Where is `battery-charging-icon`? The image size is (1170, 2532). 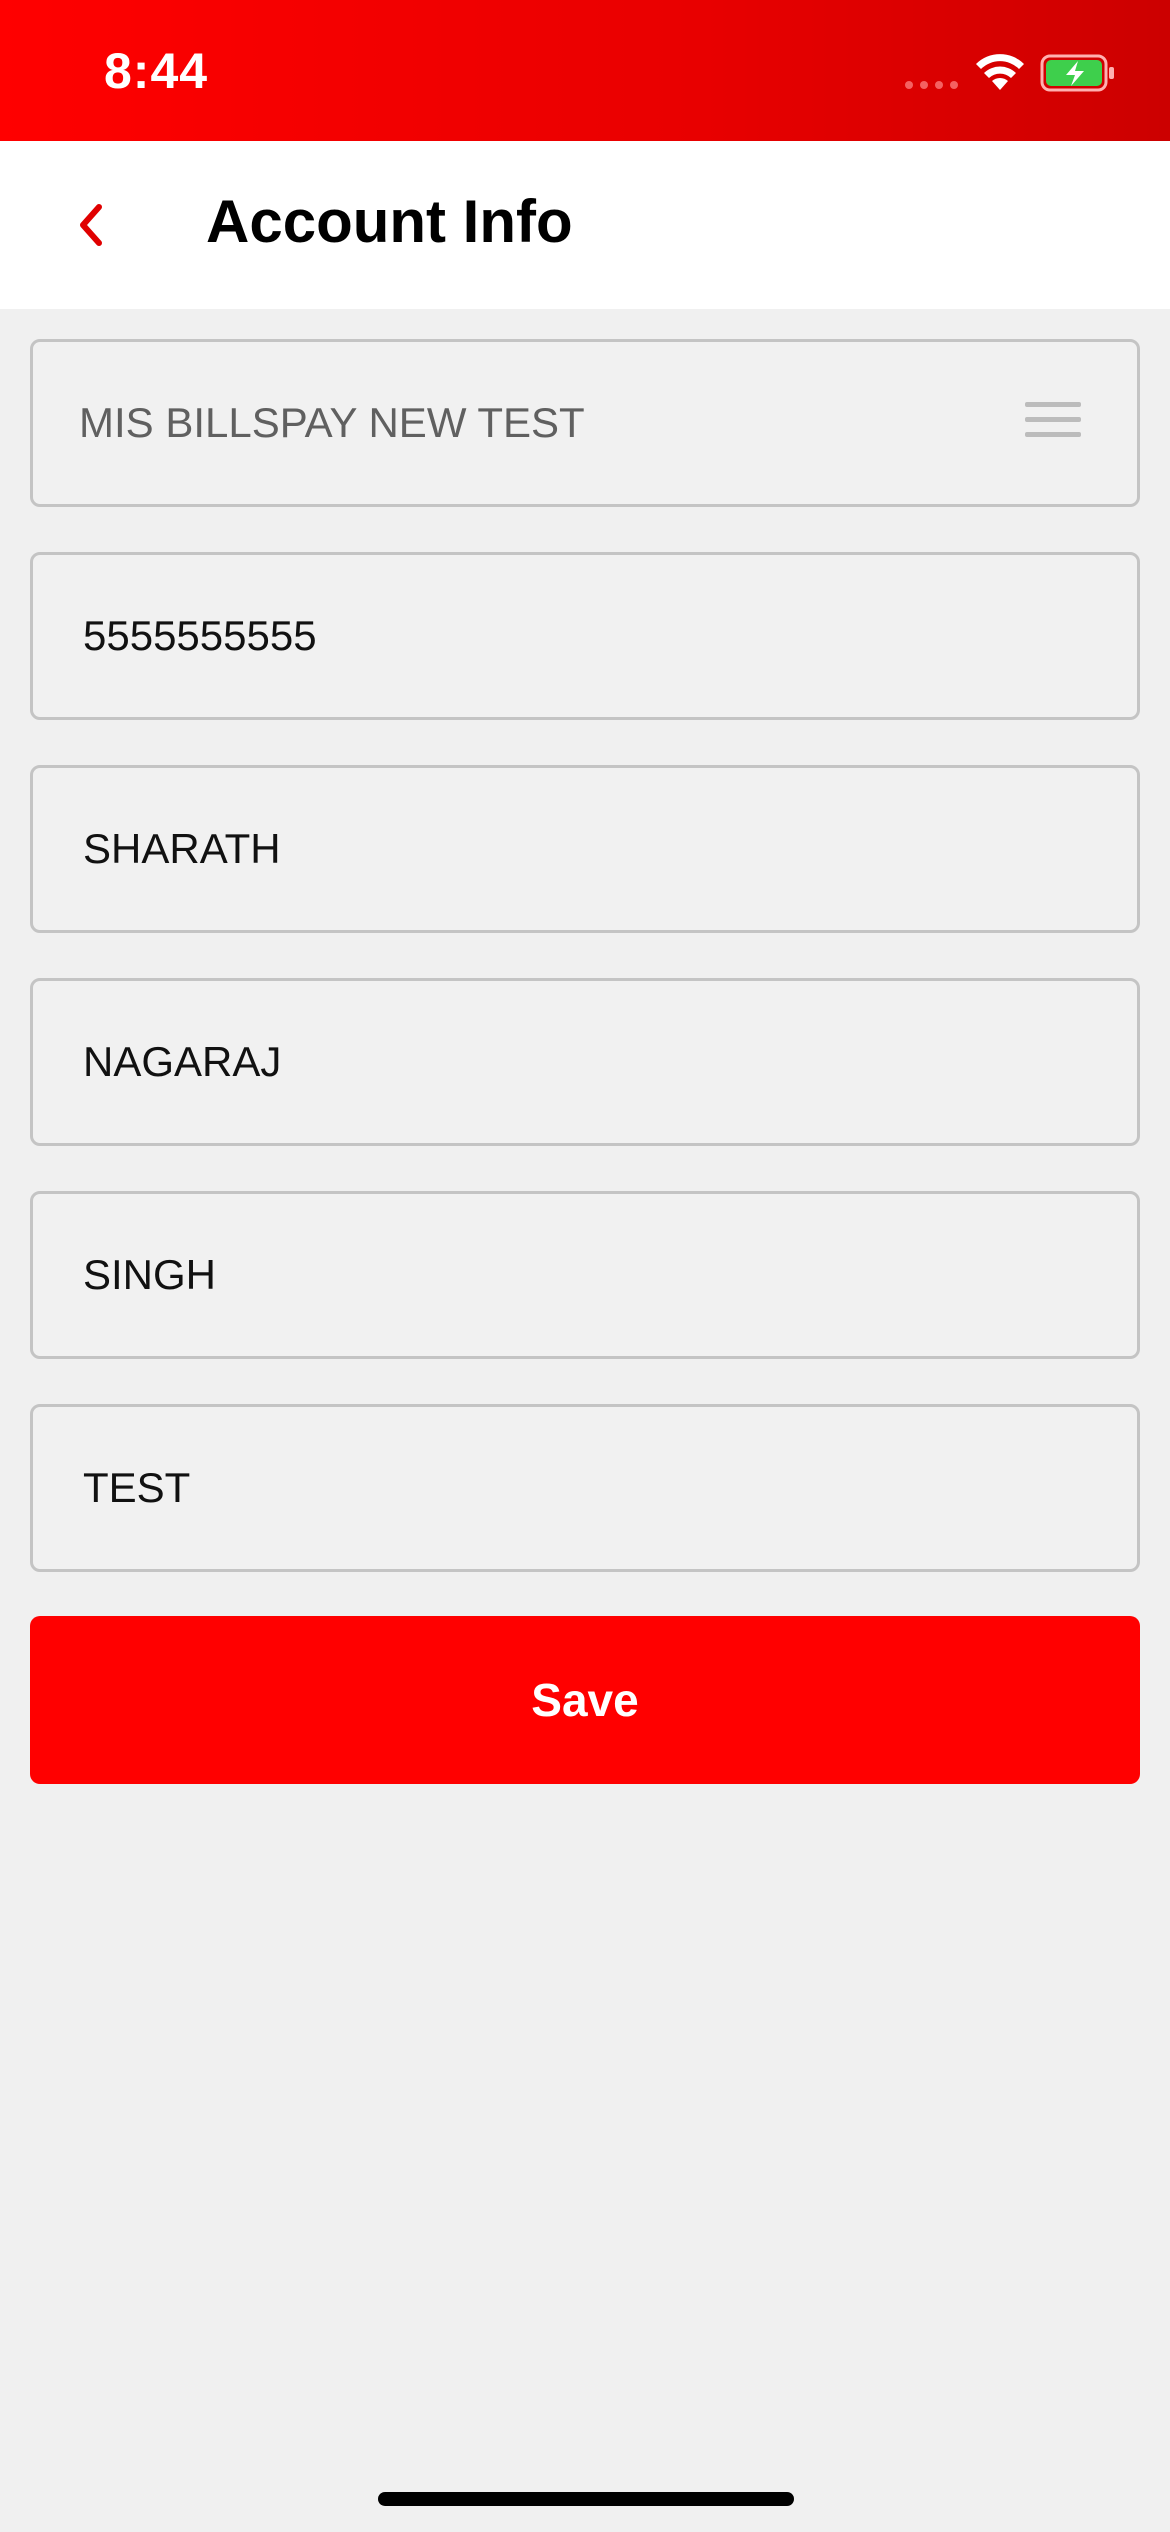 battery-charging-icon is located at coordinates (1077, 73).